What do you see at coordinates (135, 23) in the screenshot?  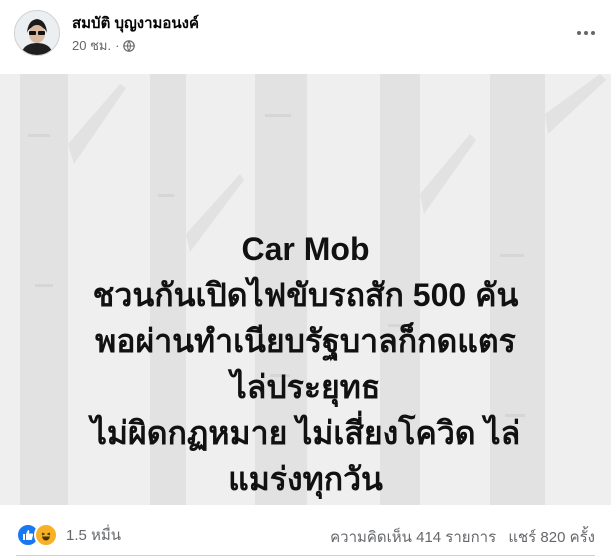 I see `author-name: สมบัติ บุญงามอนงค์` at bounding box center [135, 23].